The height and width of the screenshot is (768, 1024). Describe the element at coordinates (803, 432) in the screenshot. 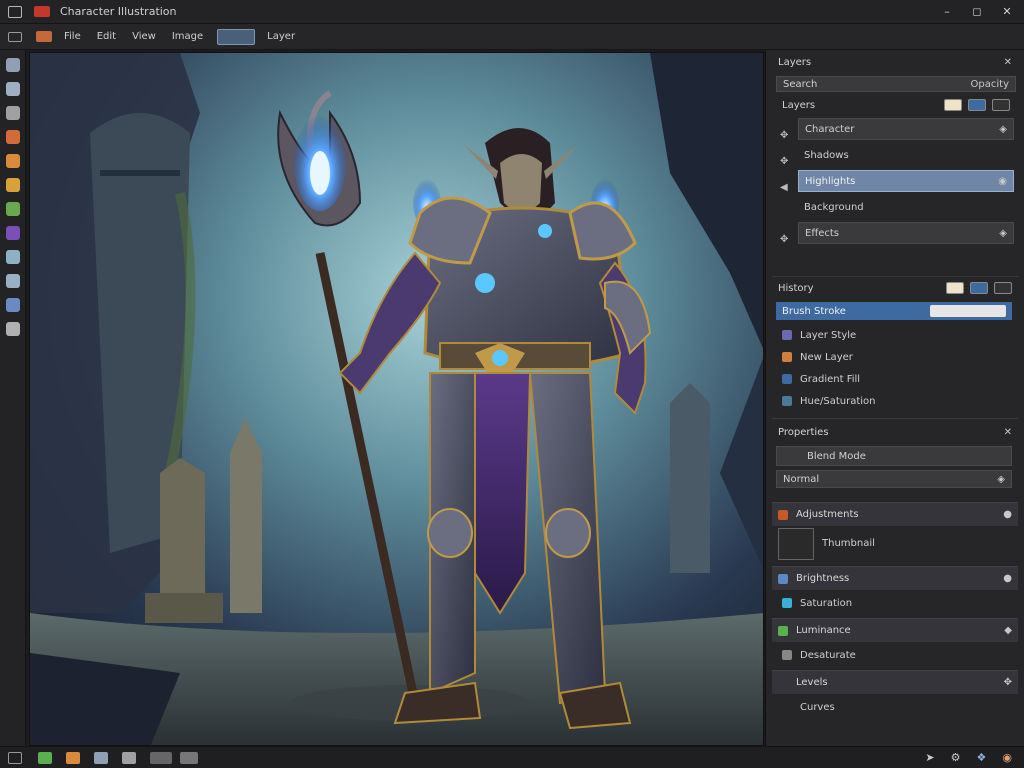

I see `properties-panel-title: Properties` at that location.